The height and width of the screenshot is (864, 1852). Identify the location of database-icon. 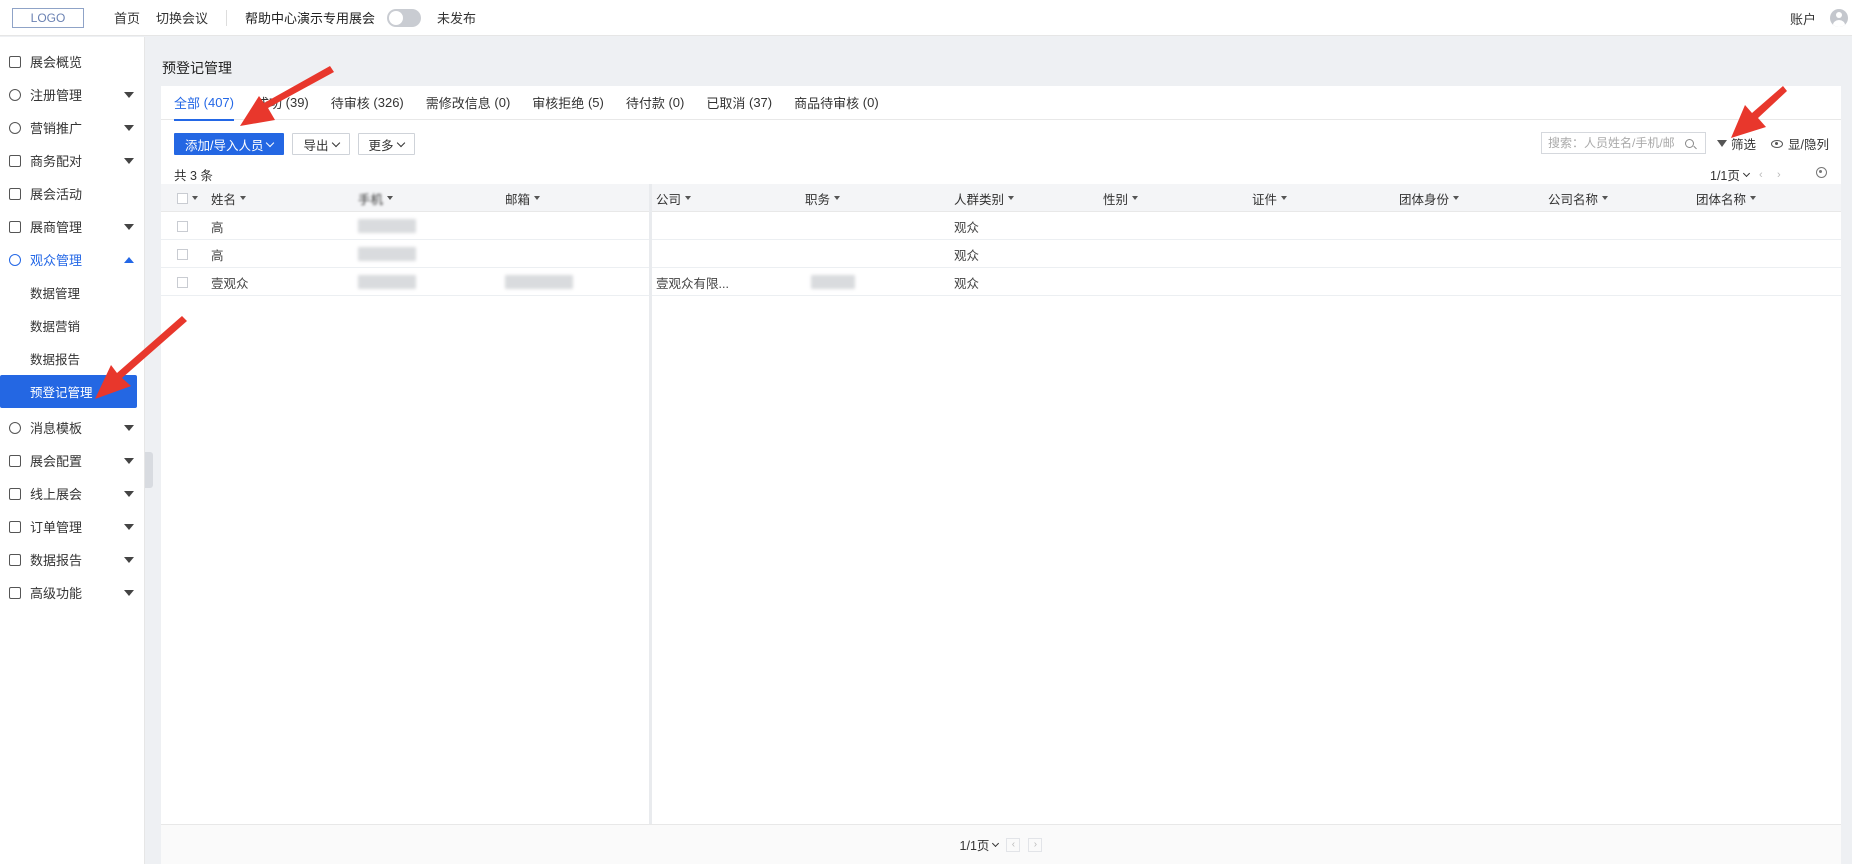
(15, 259).